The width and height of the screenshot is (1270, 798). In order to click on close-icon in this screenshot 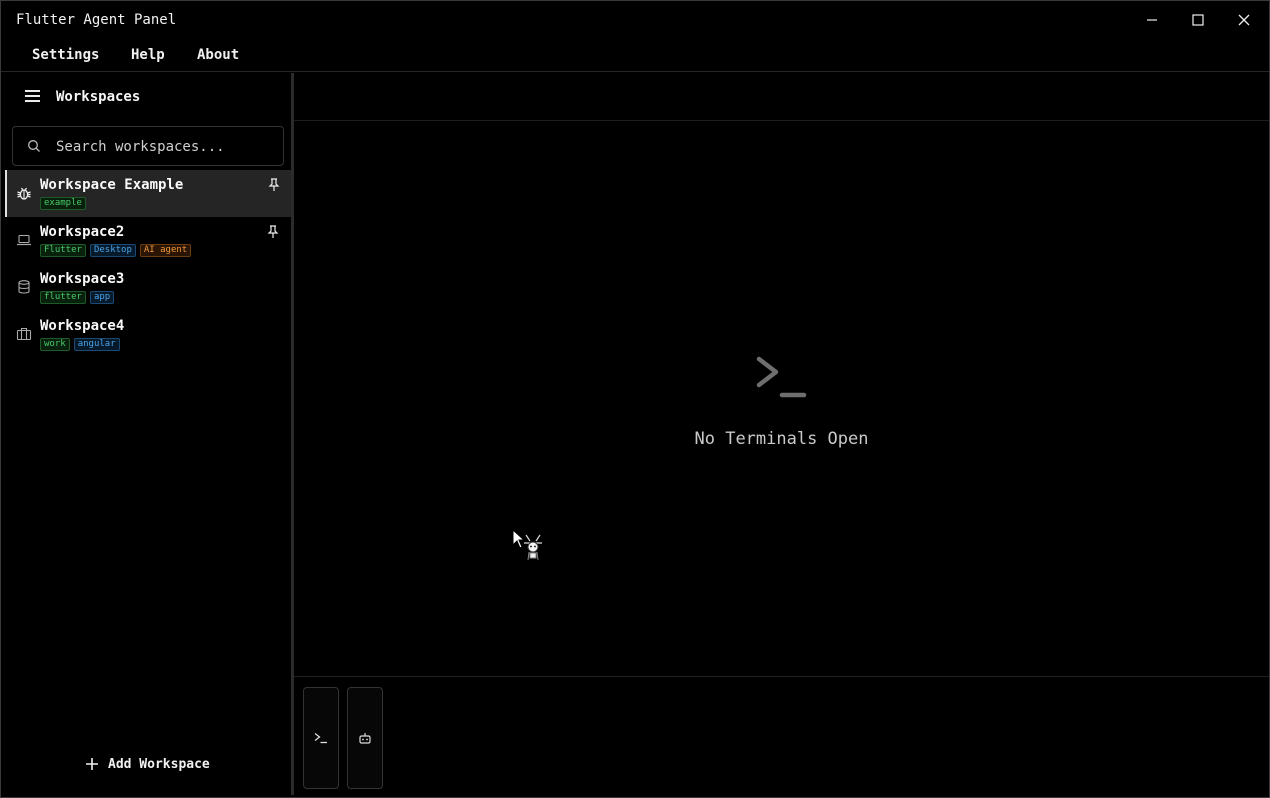, I will do `click(1244, 20)`.